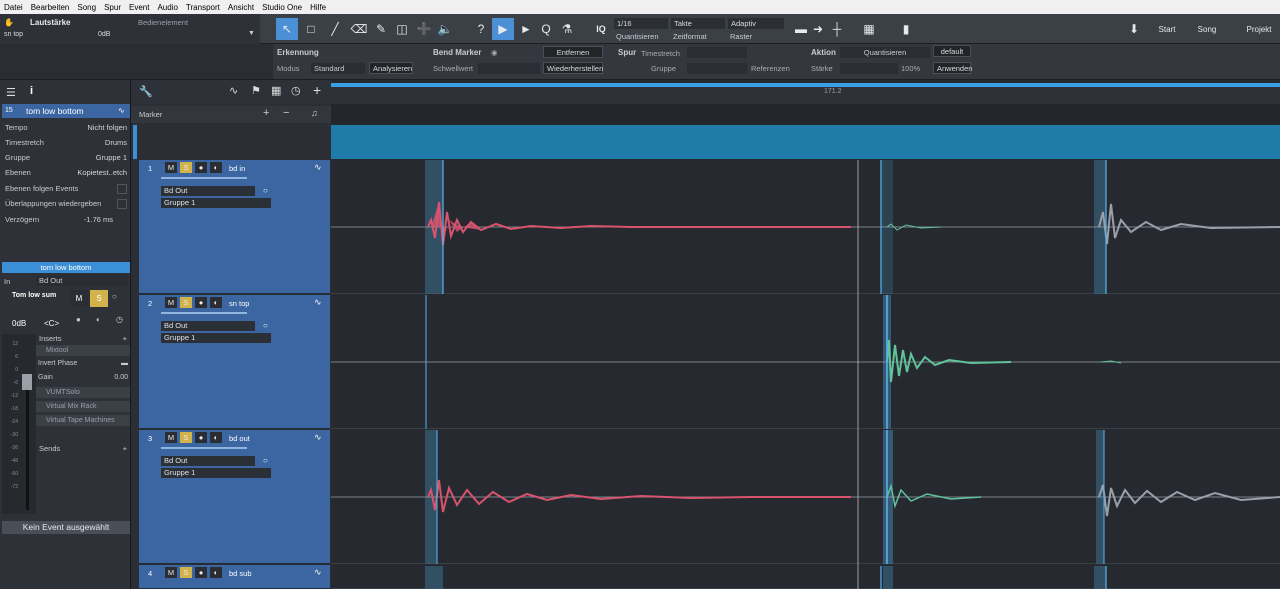 This screenshot has height=589, width=1280. Describe the element at coordinates (234, 227) in the screenshot. I see `track-header-1: 1 M S ● ◐ bd in ∿ Bd Out ○ Gruppe 1` at that location.